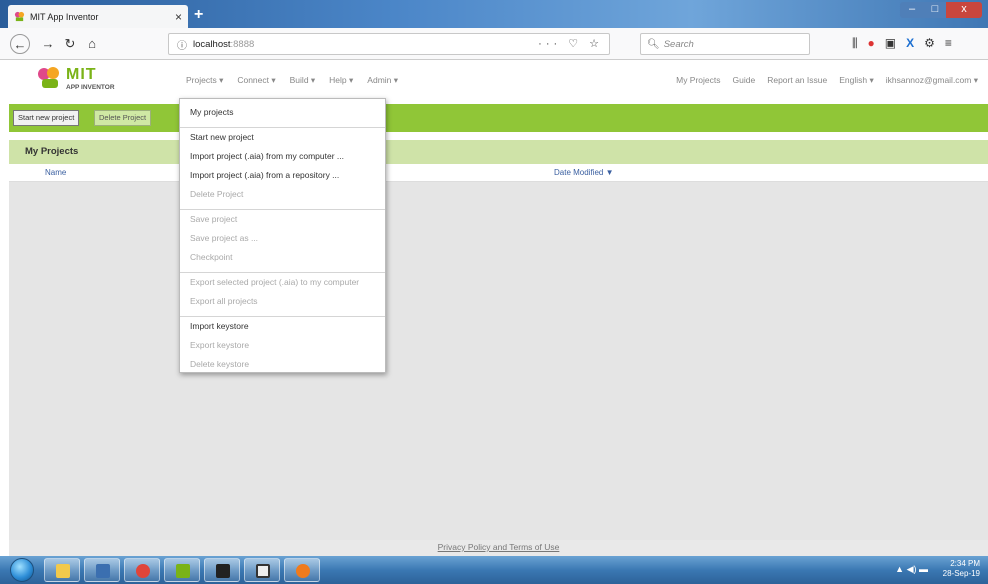 The width and height of the screenshot is (988, 584). Describe the element at coordinates (46, 118) in the screenshot. I see `start-new-project-button: Start new project` at that location.